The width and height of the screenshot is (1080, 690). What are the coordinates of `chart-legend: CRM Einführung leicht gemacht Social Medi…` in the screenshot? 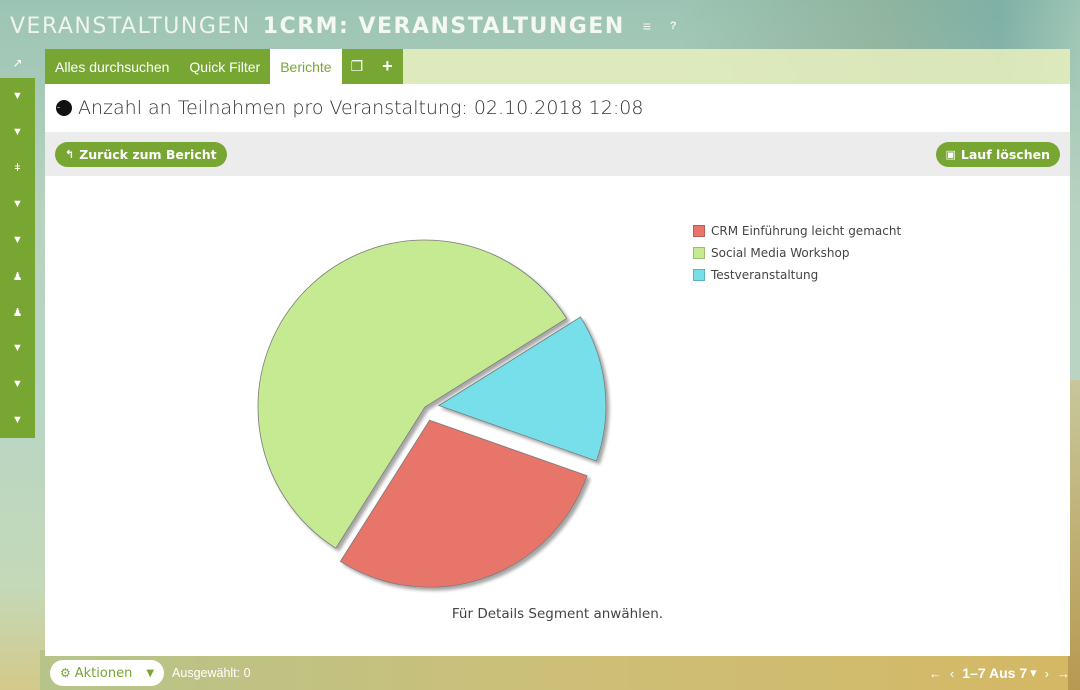 It's located at (797, 253).